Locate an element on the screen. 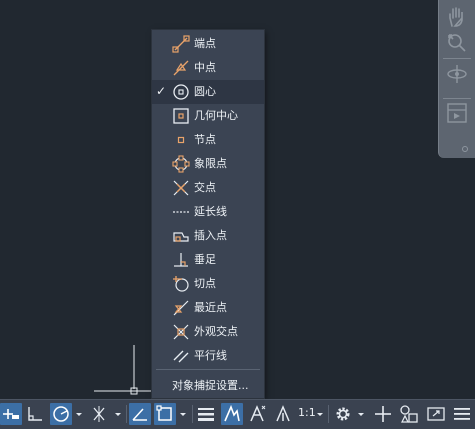 The width and height of the screenshot is (475, 429). annotation-scale-icon is located at coordinates (232, 413).